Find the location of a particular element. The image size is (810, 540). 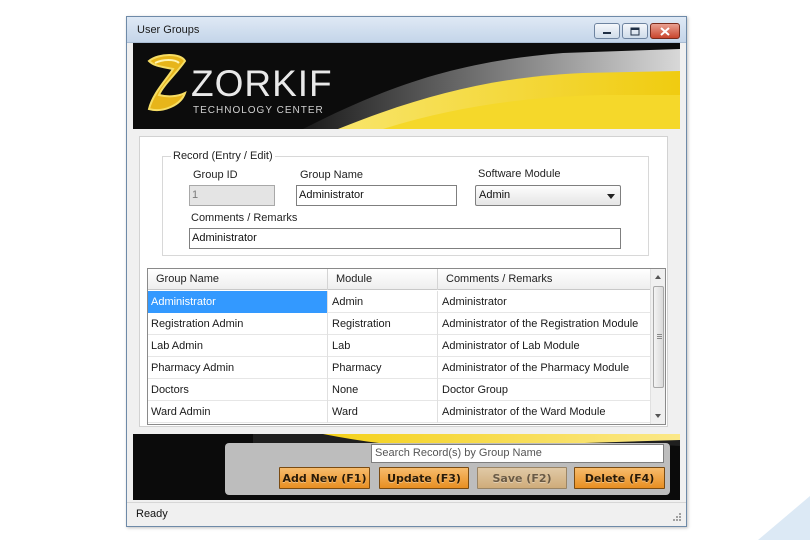

cell-comments: Doctor Group is located at coordinates (544, 390).